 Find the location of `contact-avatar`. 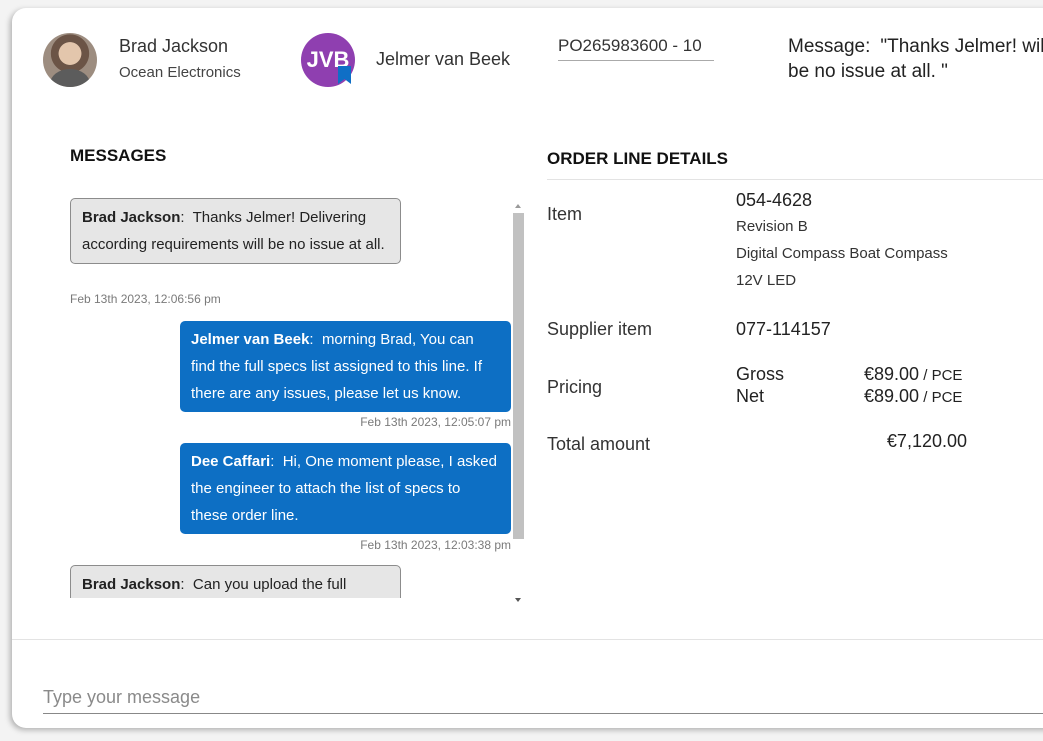

contact-avatar is located at coordinates (70, 60).